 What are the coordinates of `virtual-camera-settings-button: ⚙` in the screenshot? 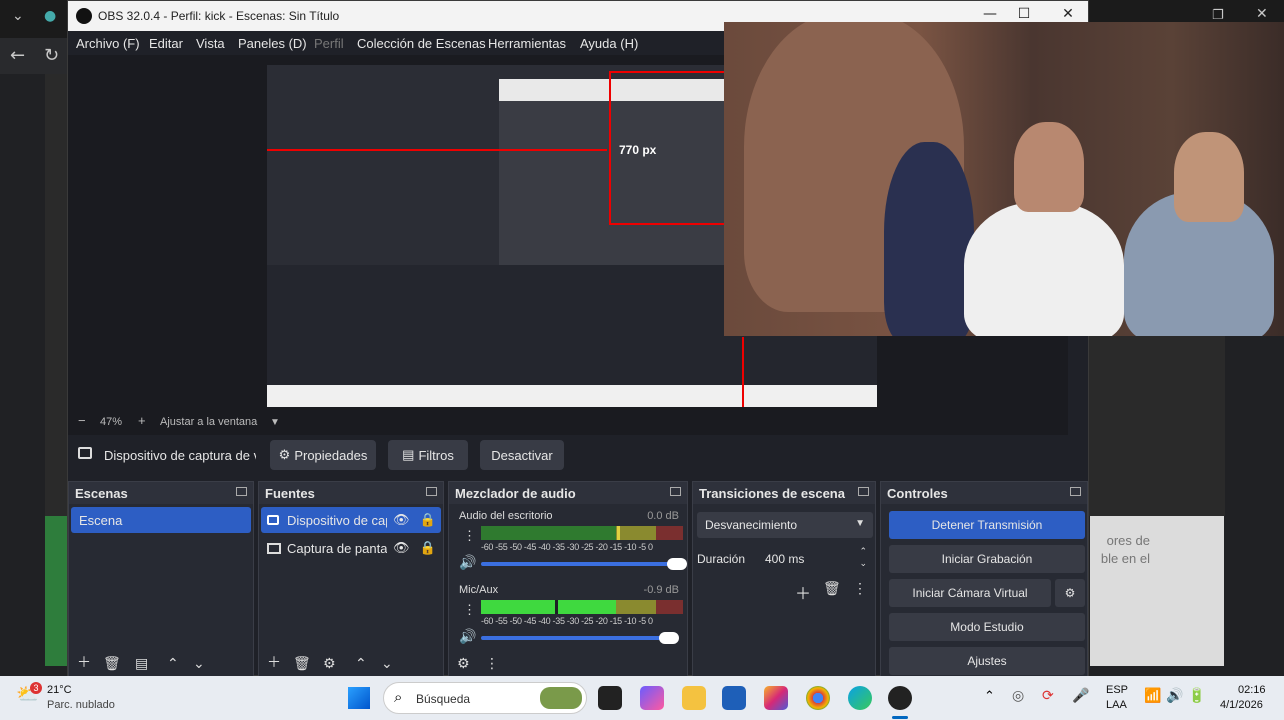 It's located at (1070, 593).